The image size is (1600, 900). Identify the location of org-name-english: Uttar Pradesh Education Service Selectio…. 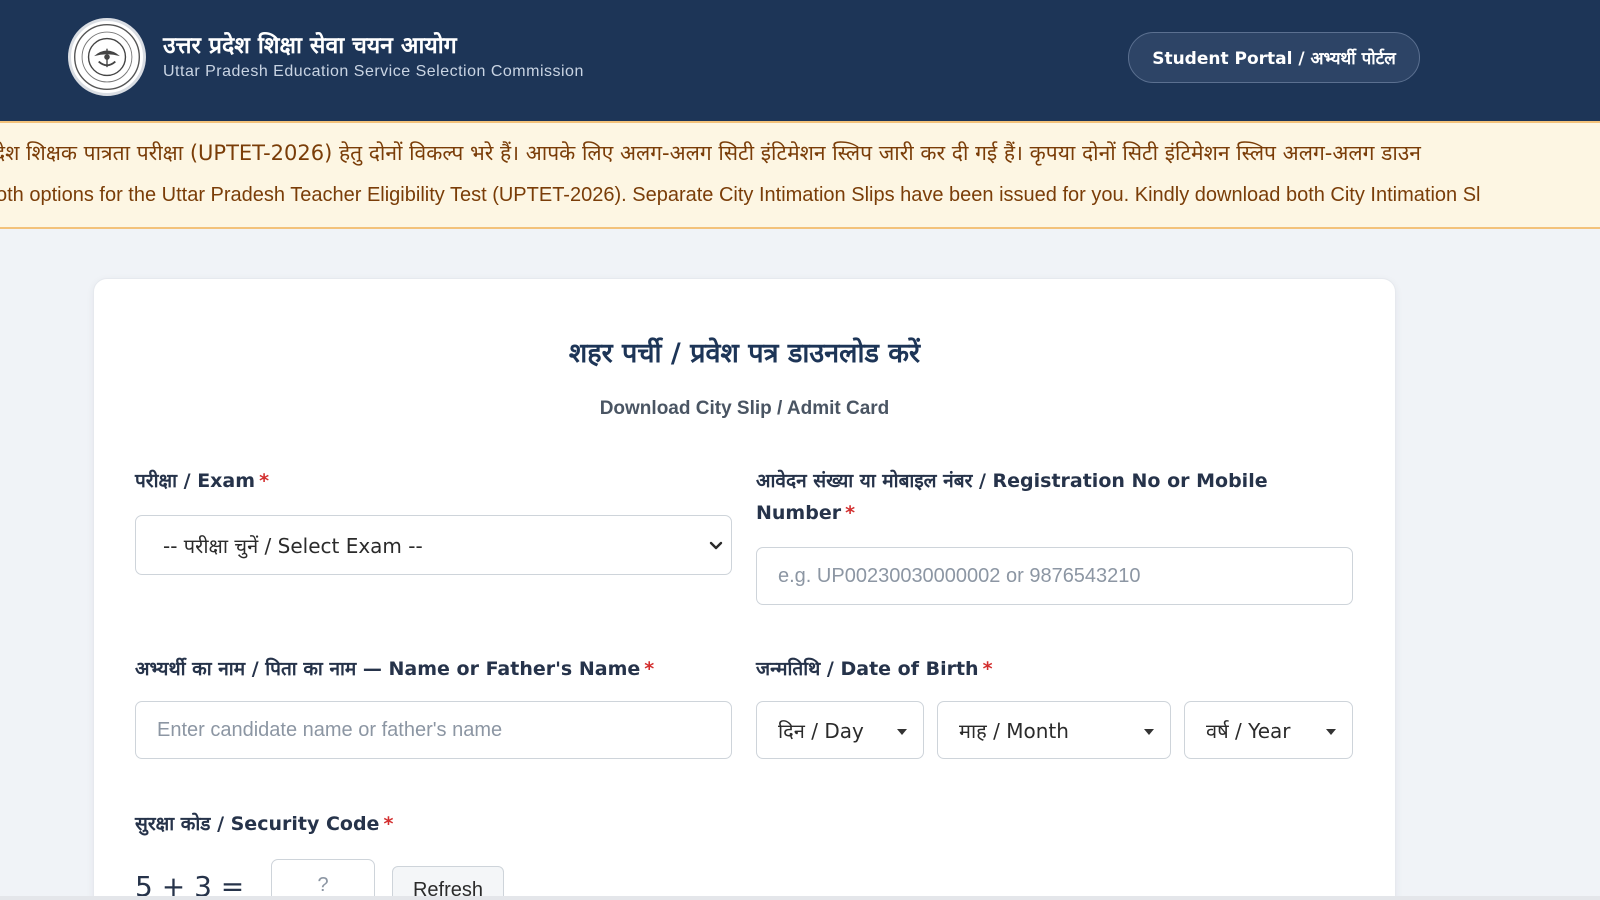
(373, 71).